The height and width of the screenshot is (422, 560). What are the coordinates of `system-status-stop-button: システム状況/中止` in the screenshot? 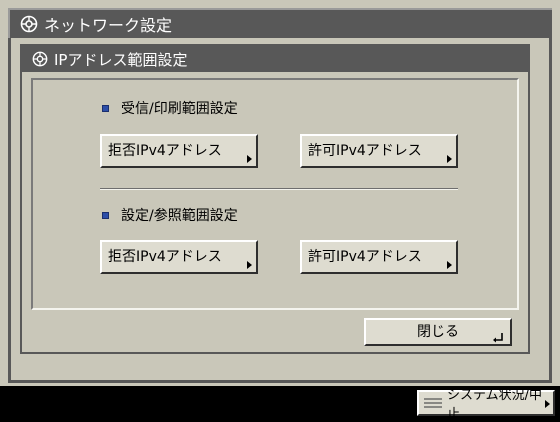 It's located at (486, 405).